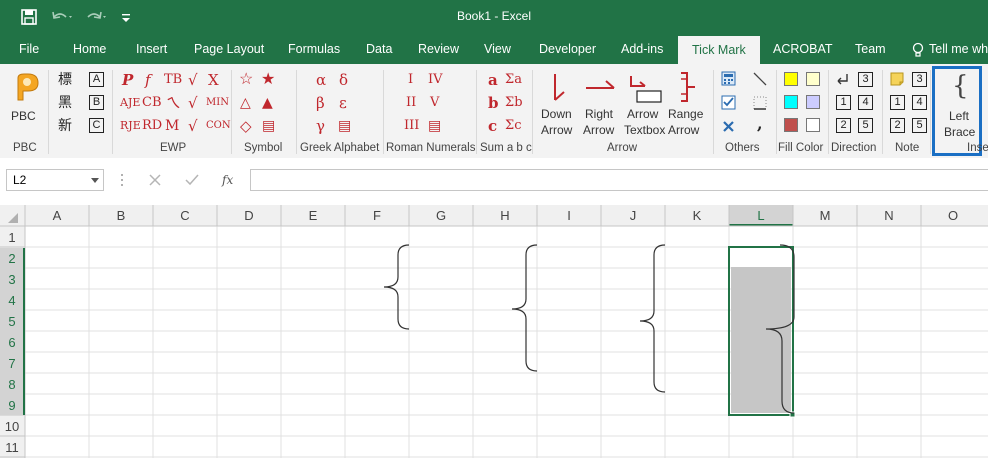 This screenshot has height=458, width=988. I want to click on row-header-8: 8, so click(11, 384).